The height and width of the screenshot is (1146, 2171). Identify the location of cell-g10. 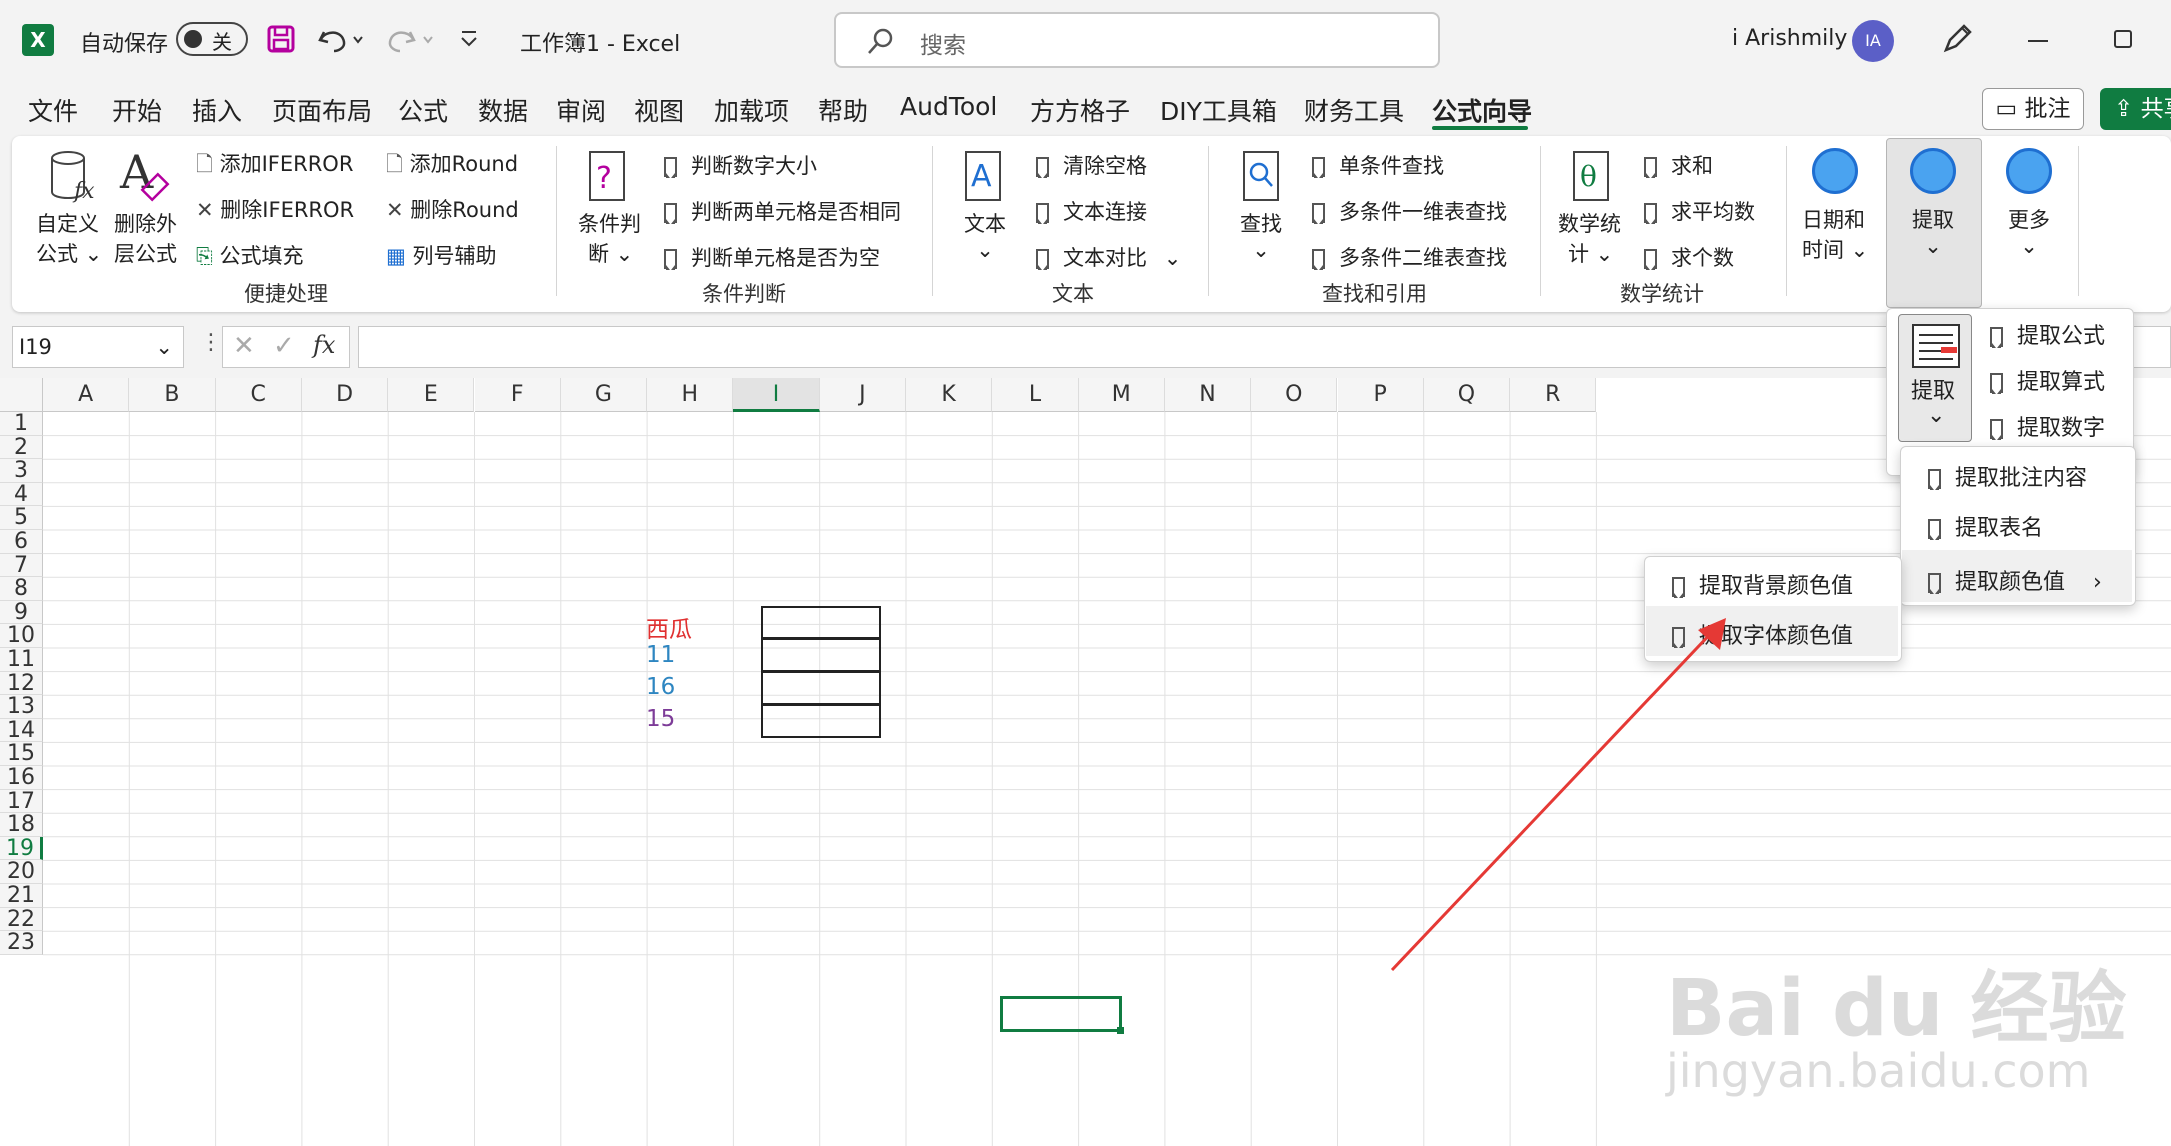
(821, 721).